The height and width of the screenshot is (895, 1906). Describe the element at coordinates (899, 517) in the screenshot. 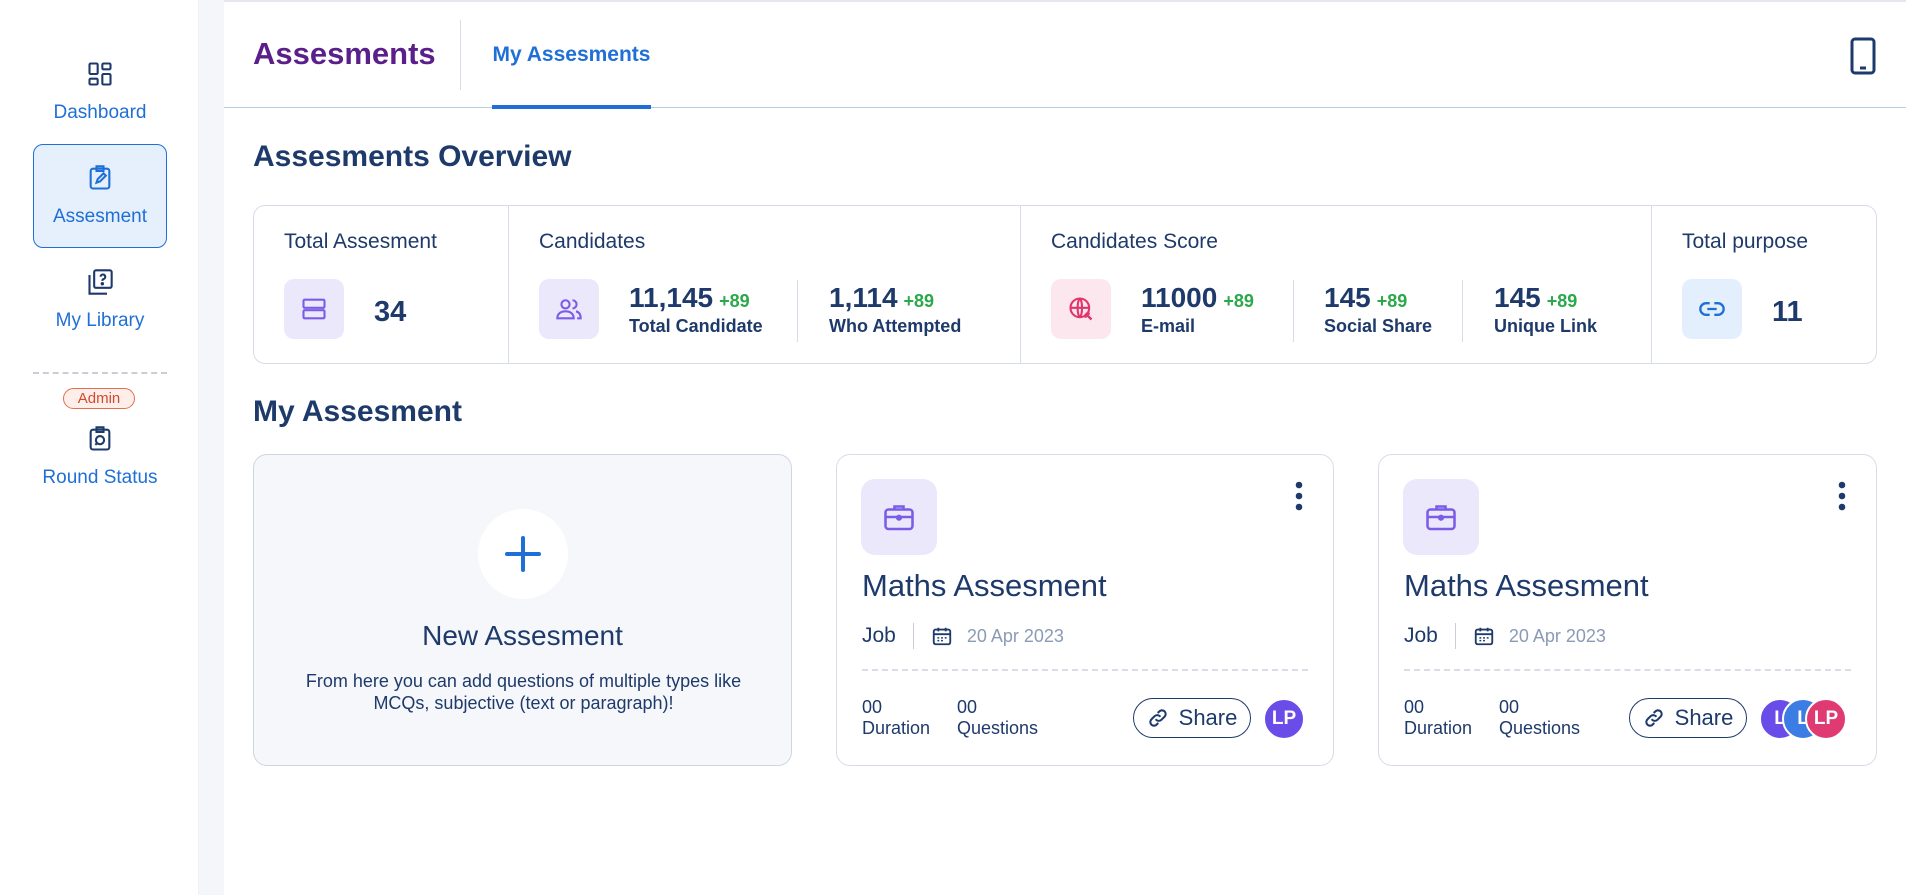

I see `briefcase-icon` at that location.